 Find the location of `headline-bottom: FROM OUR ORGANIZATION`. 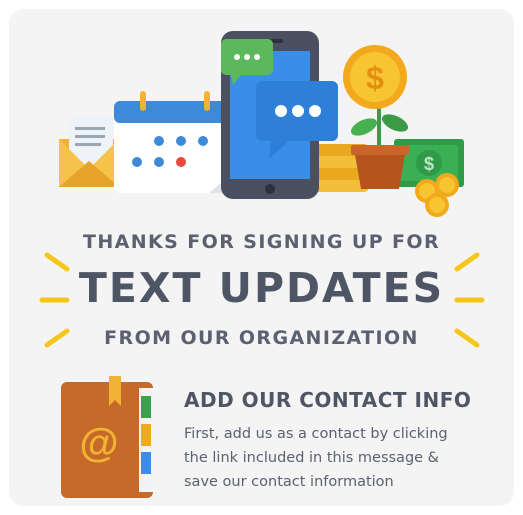

headline-bottom: FROM OUR ORGANIZATION is located at coordinates (261, 338).